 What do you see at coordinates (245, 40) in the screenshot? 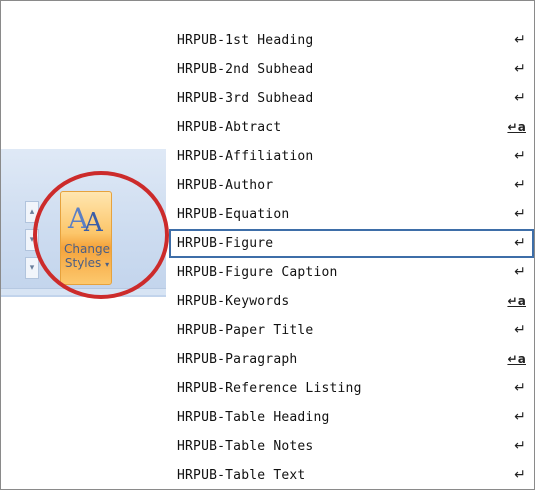
I see `style-name: HRPUB-1st Heading` at bounding box center [245, 40].